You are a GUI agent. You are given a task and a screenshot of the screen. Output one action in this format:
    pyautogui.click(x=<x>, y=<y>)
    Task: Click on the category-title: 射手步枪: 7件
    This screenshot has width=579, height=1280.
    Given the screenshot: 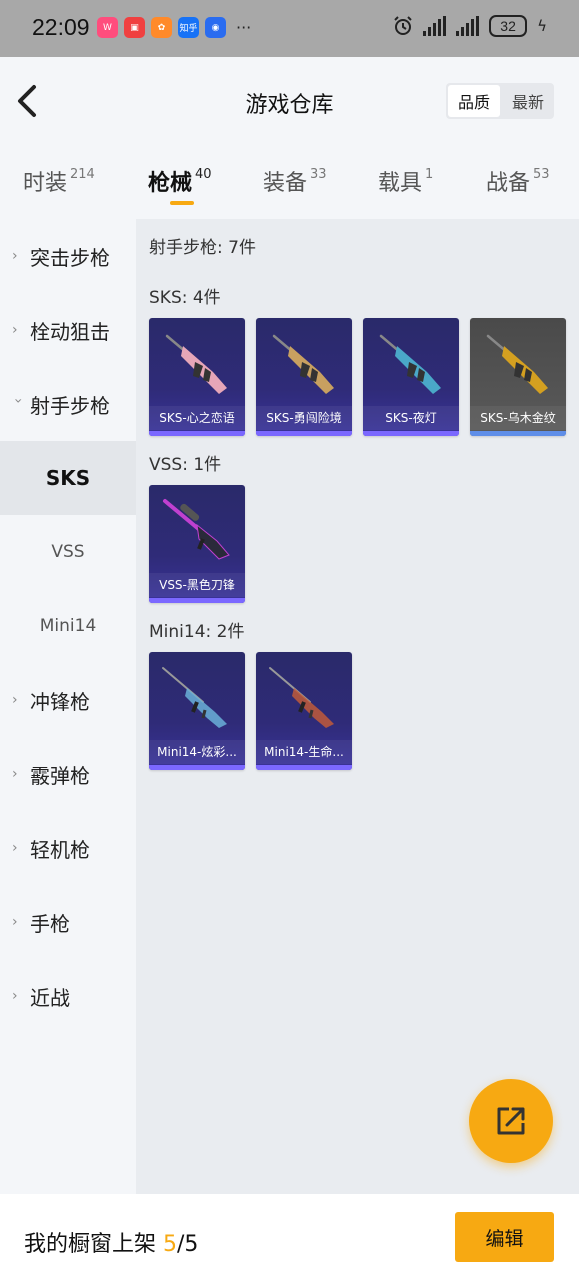 What is the action you would take?
    pyautogui.click(x=202, y=248)
    